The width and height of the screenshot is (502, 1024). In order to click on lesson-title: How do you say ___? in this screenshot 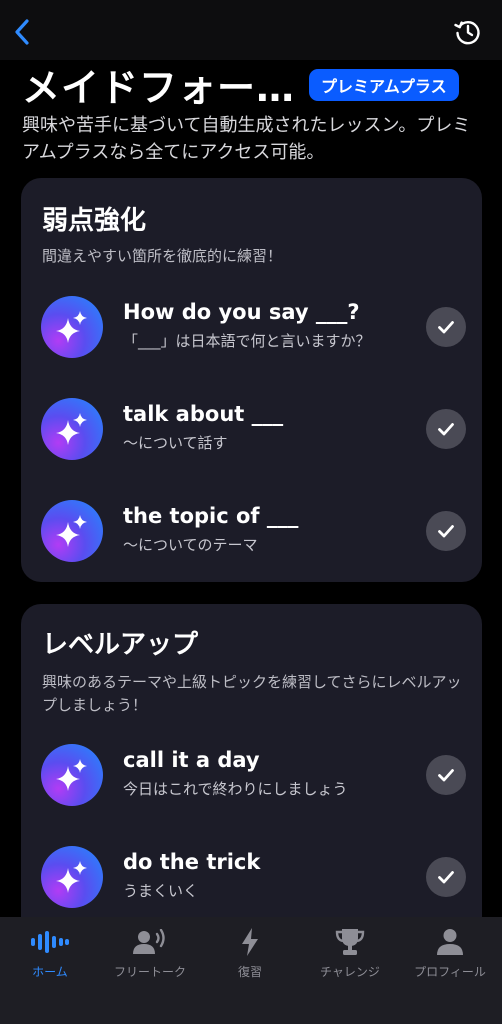, I will do `click(241, 312)`.